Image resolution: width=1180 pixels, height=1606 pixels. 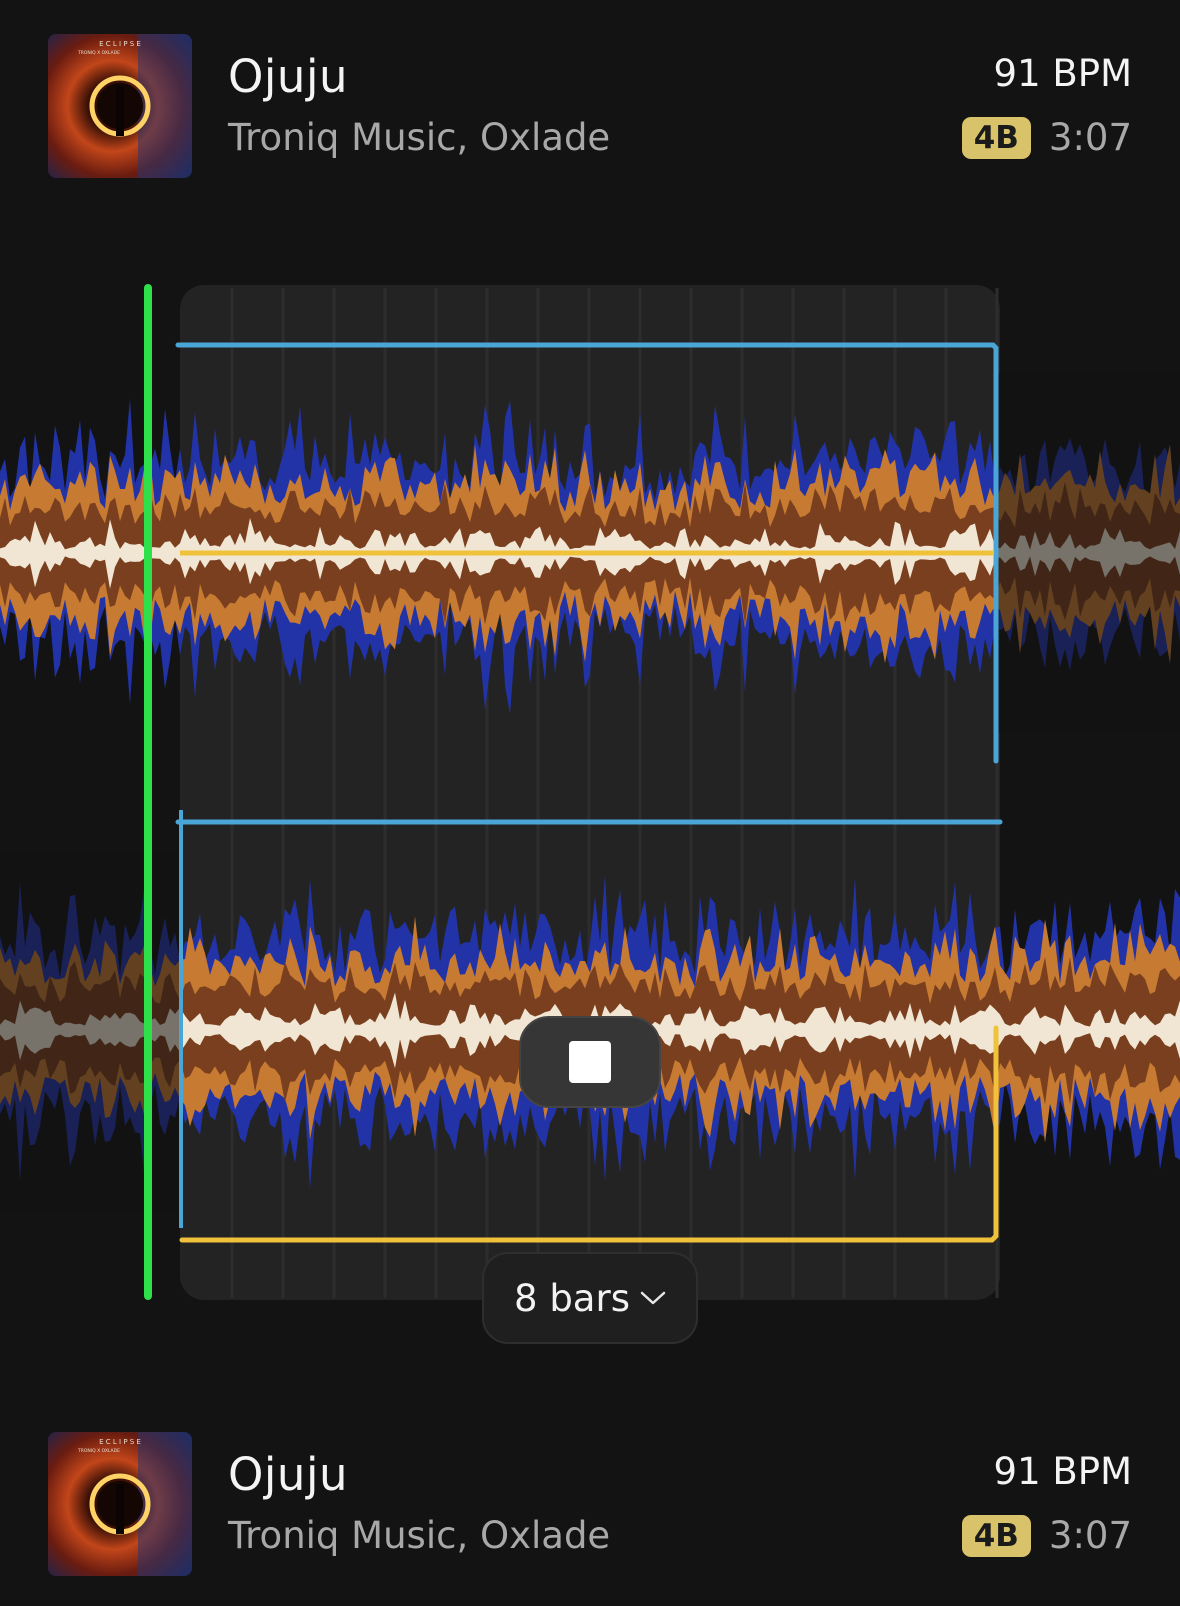 I want to click on stop-button, so click(x=590, y=1062).